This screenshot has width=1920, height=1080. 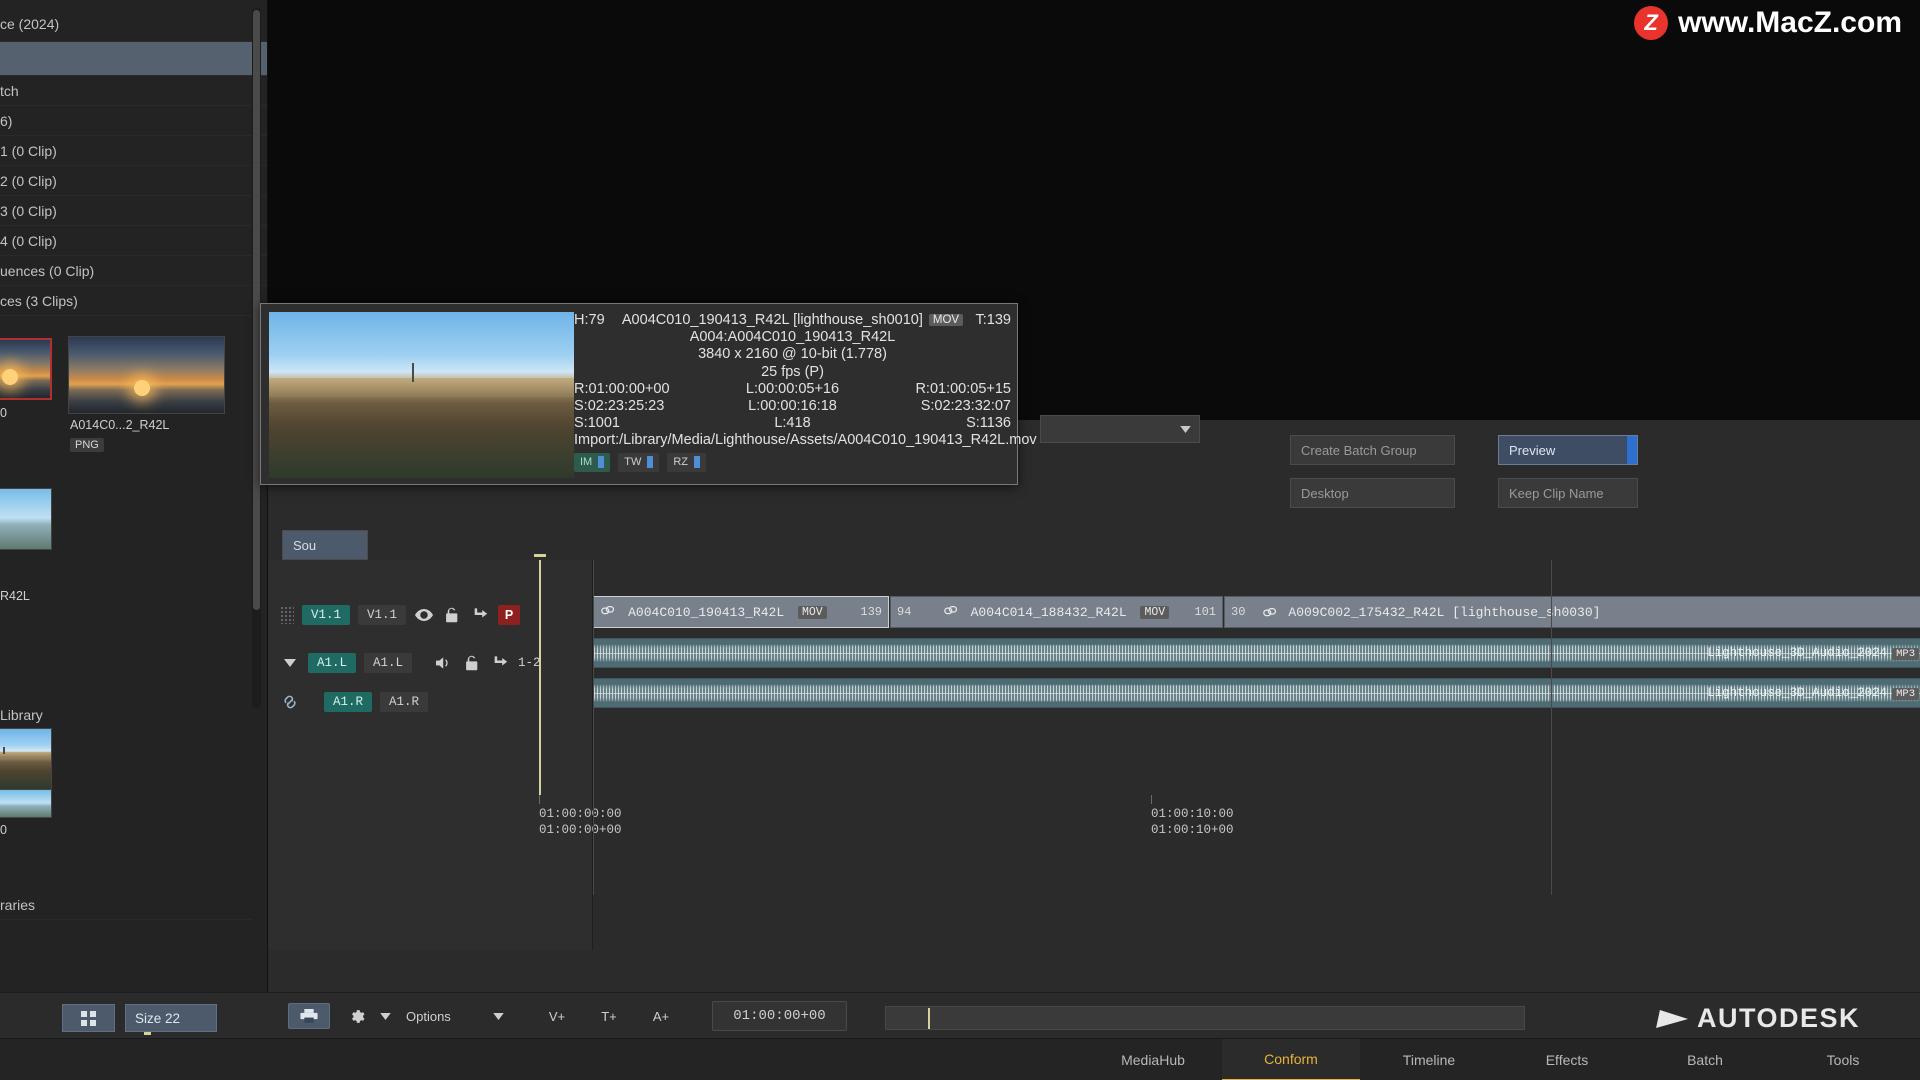 I want to click on library-row-2: tch, so click(x=133, y=91).